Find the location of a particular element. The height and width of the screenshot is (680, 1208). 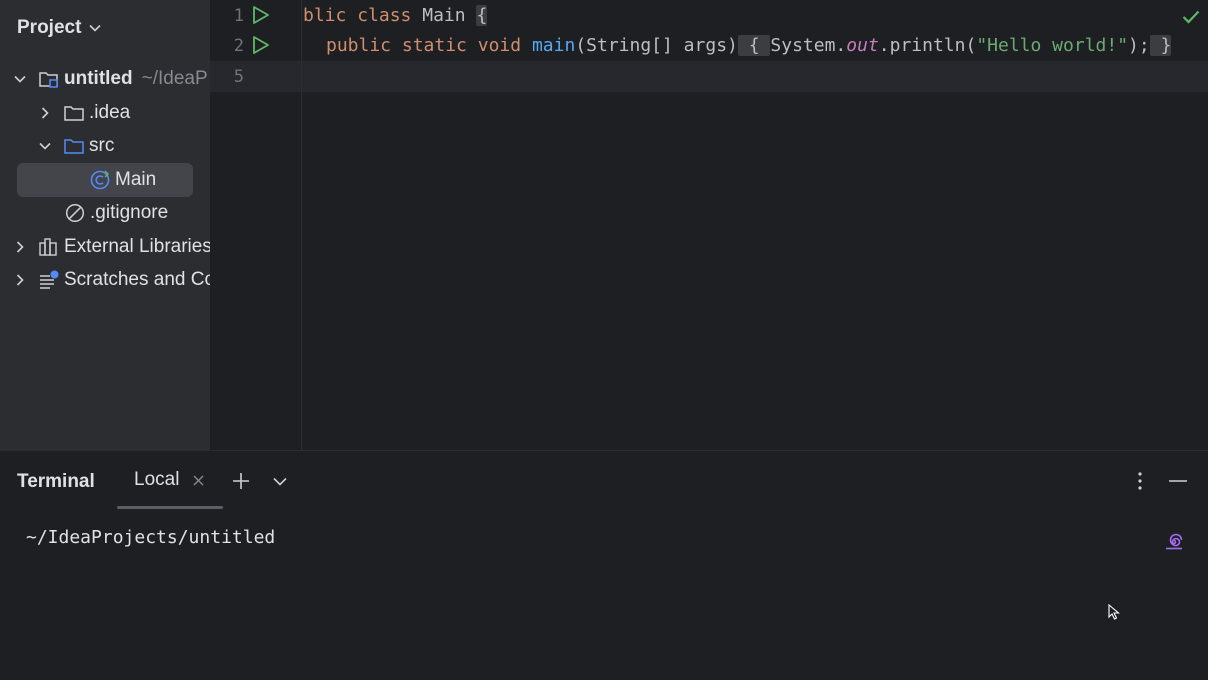

line-number: 5 is located at coordinates (238, 77).